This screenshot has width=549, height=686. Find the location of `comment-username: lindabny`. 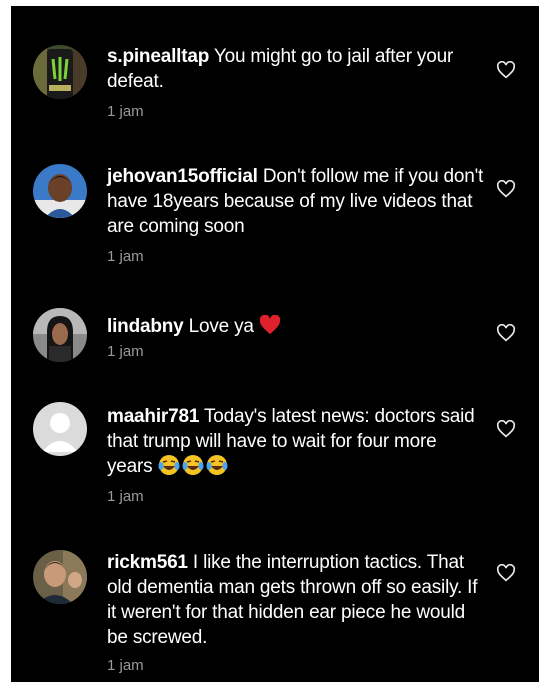

comment-username: lindabny is located at coordinates (145, 326).